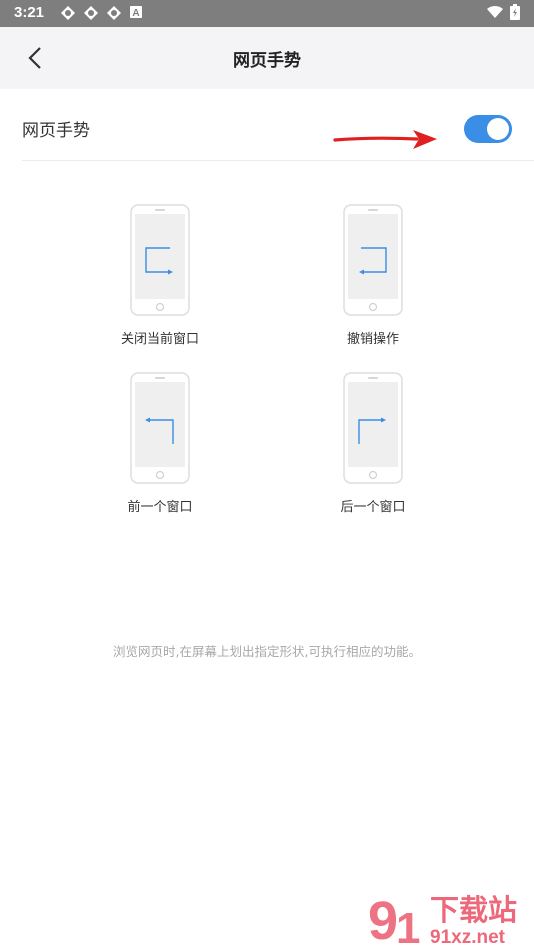  I want to click on gesture-label: 前一个窗口, so click(160, 507).